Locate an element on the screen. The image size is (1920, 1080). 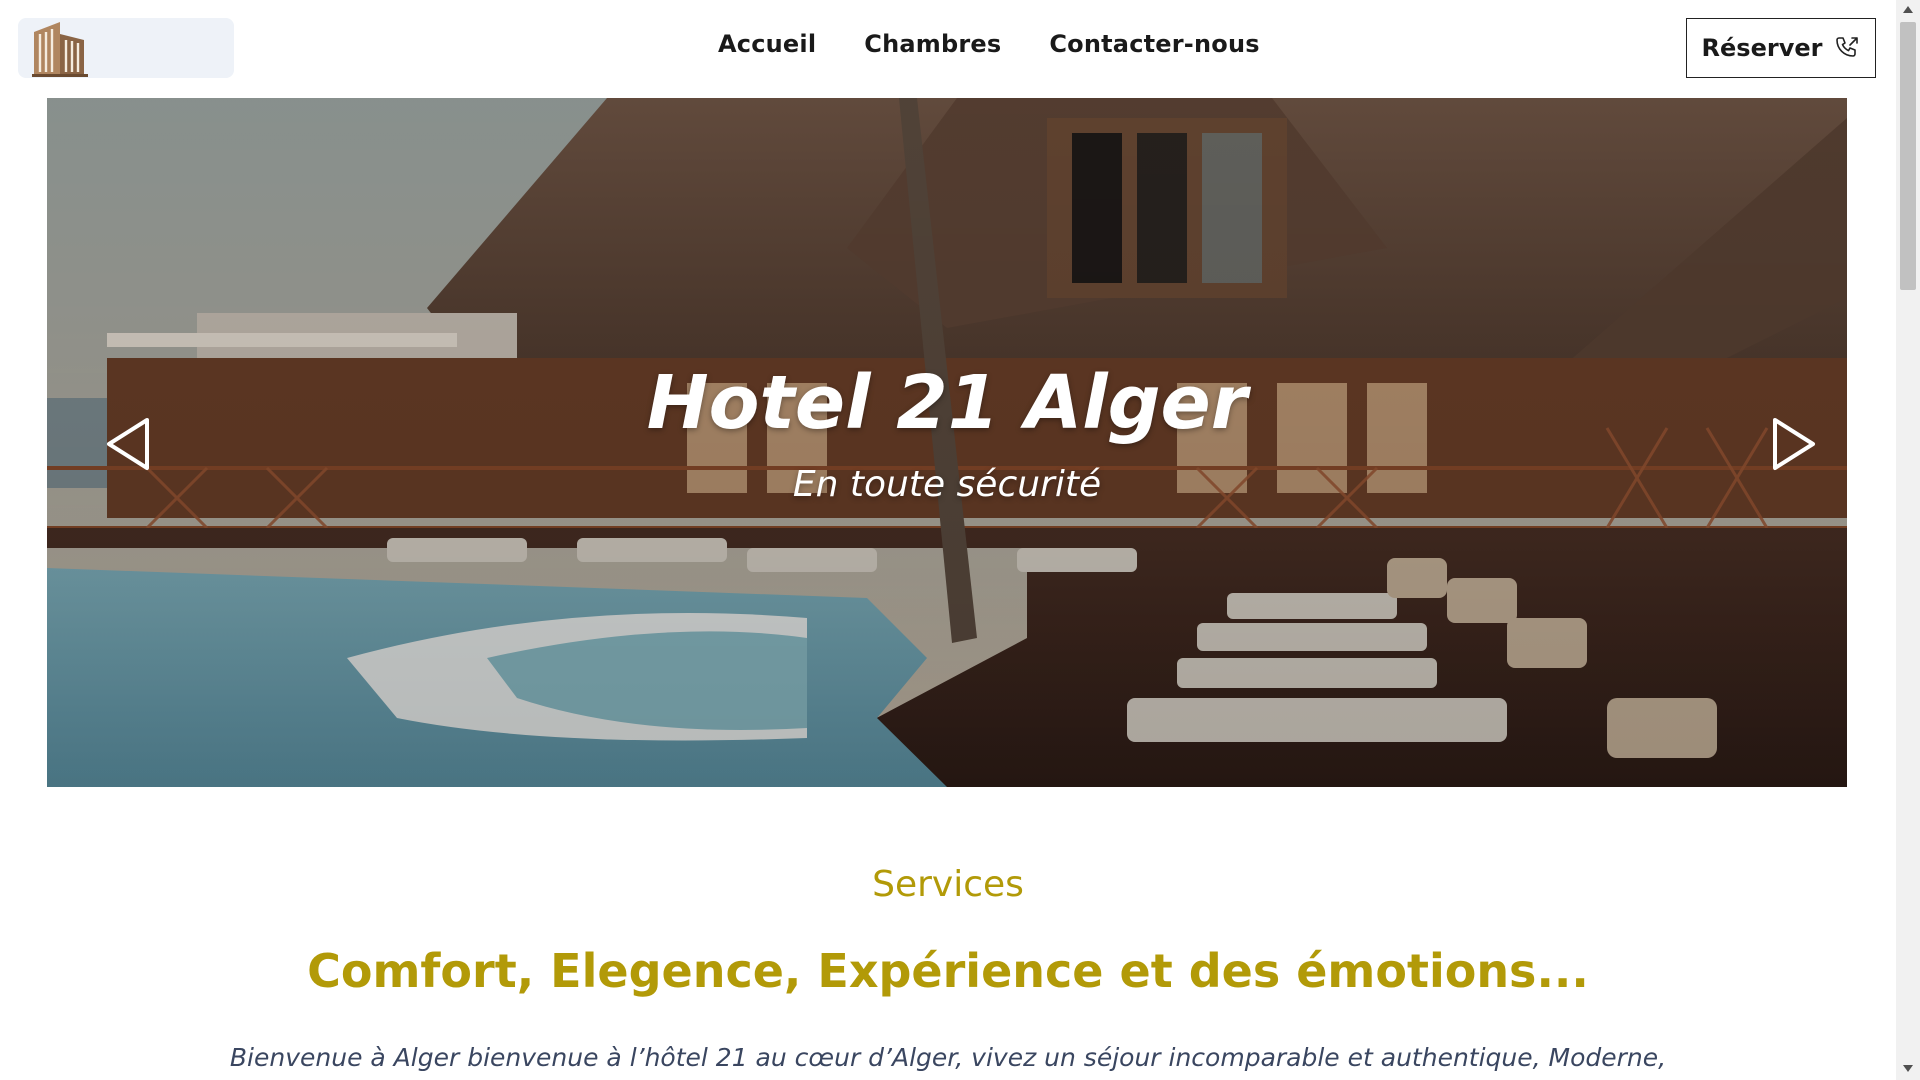
site-header: Accueil Chambres Contacter-nous Réserver is located at coordinates (948, 49).